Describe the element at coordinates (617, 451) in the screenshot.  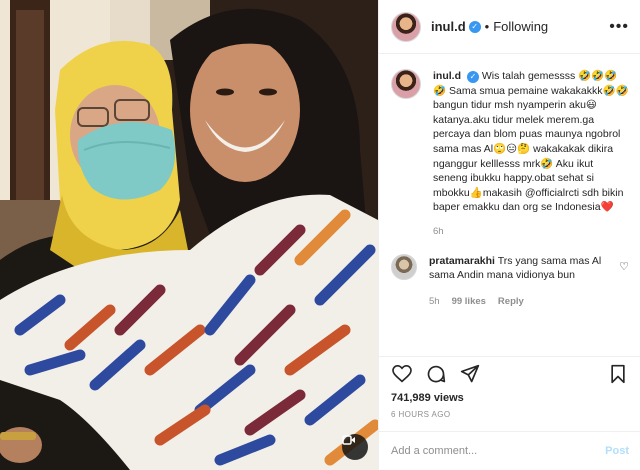
I see `post-button: Post` at that location.